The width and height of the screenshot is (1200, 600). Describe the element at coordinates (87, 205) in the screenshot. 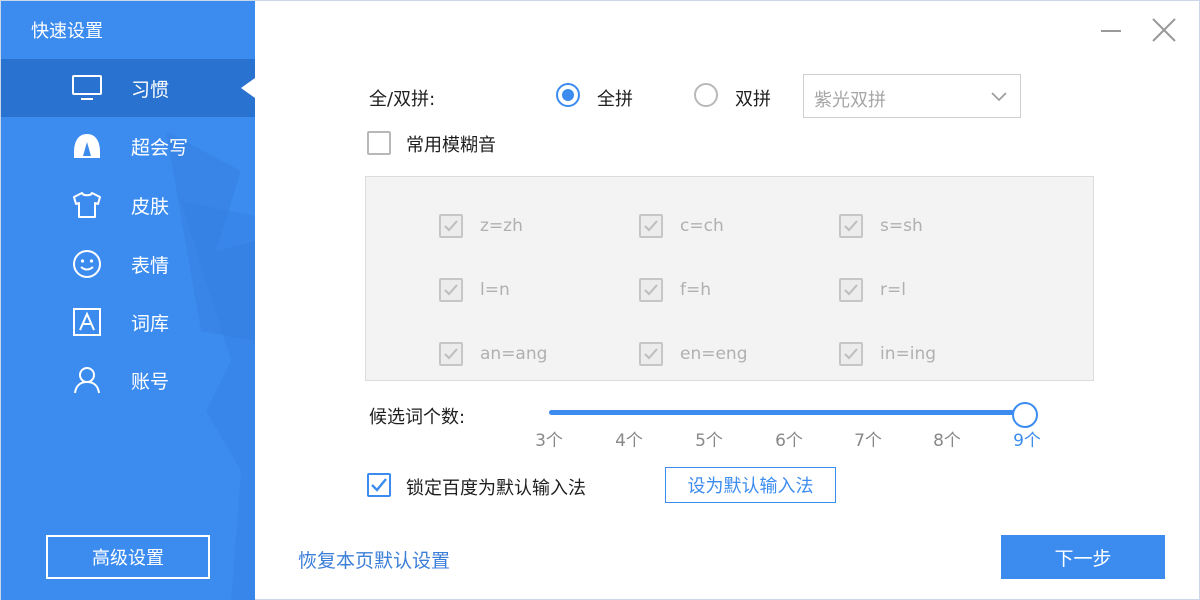

I see `shirt-icon` at that location.